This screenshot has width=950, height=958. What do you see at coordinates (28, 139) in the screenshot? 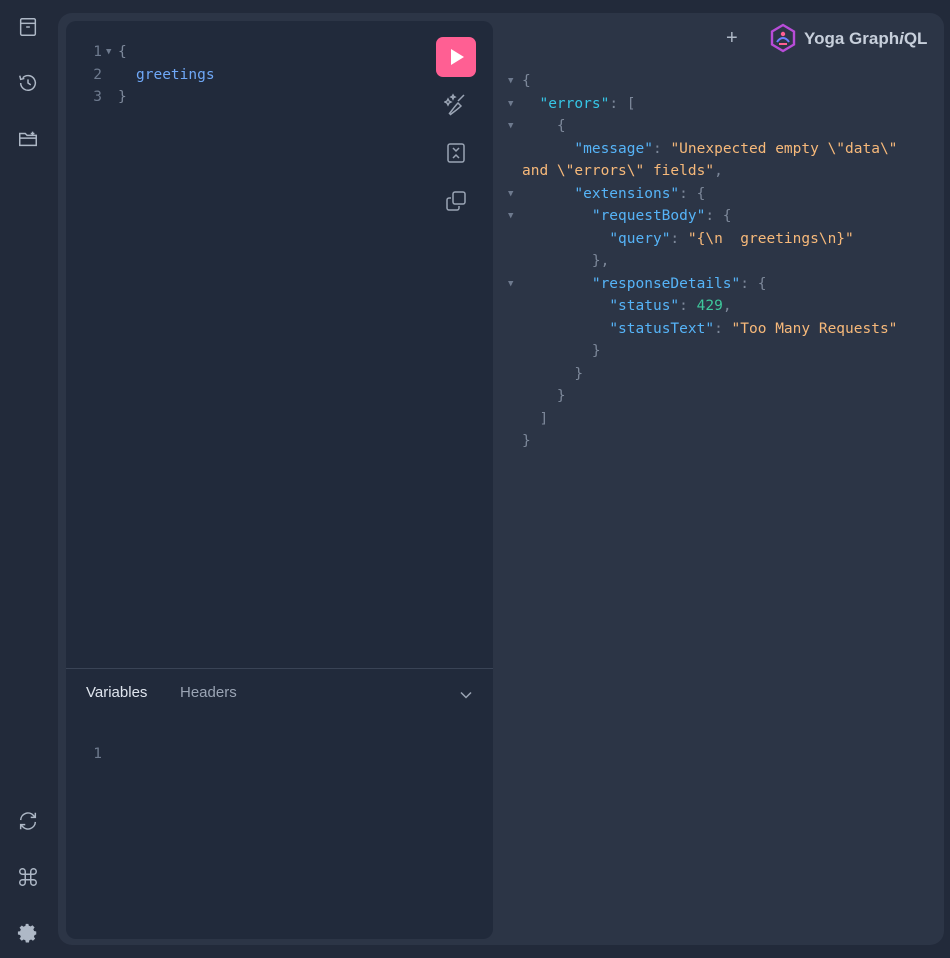
I see `explorer-icon` at bounding box center [28, 139].